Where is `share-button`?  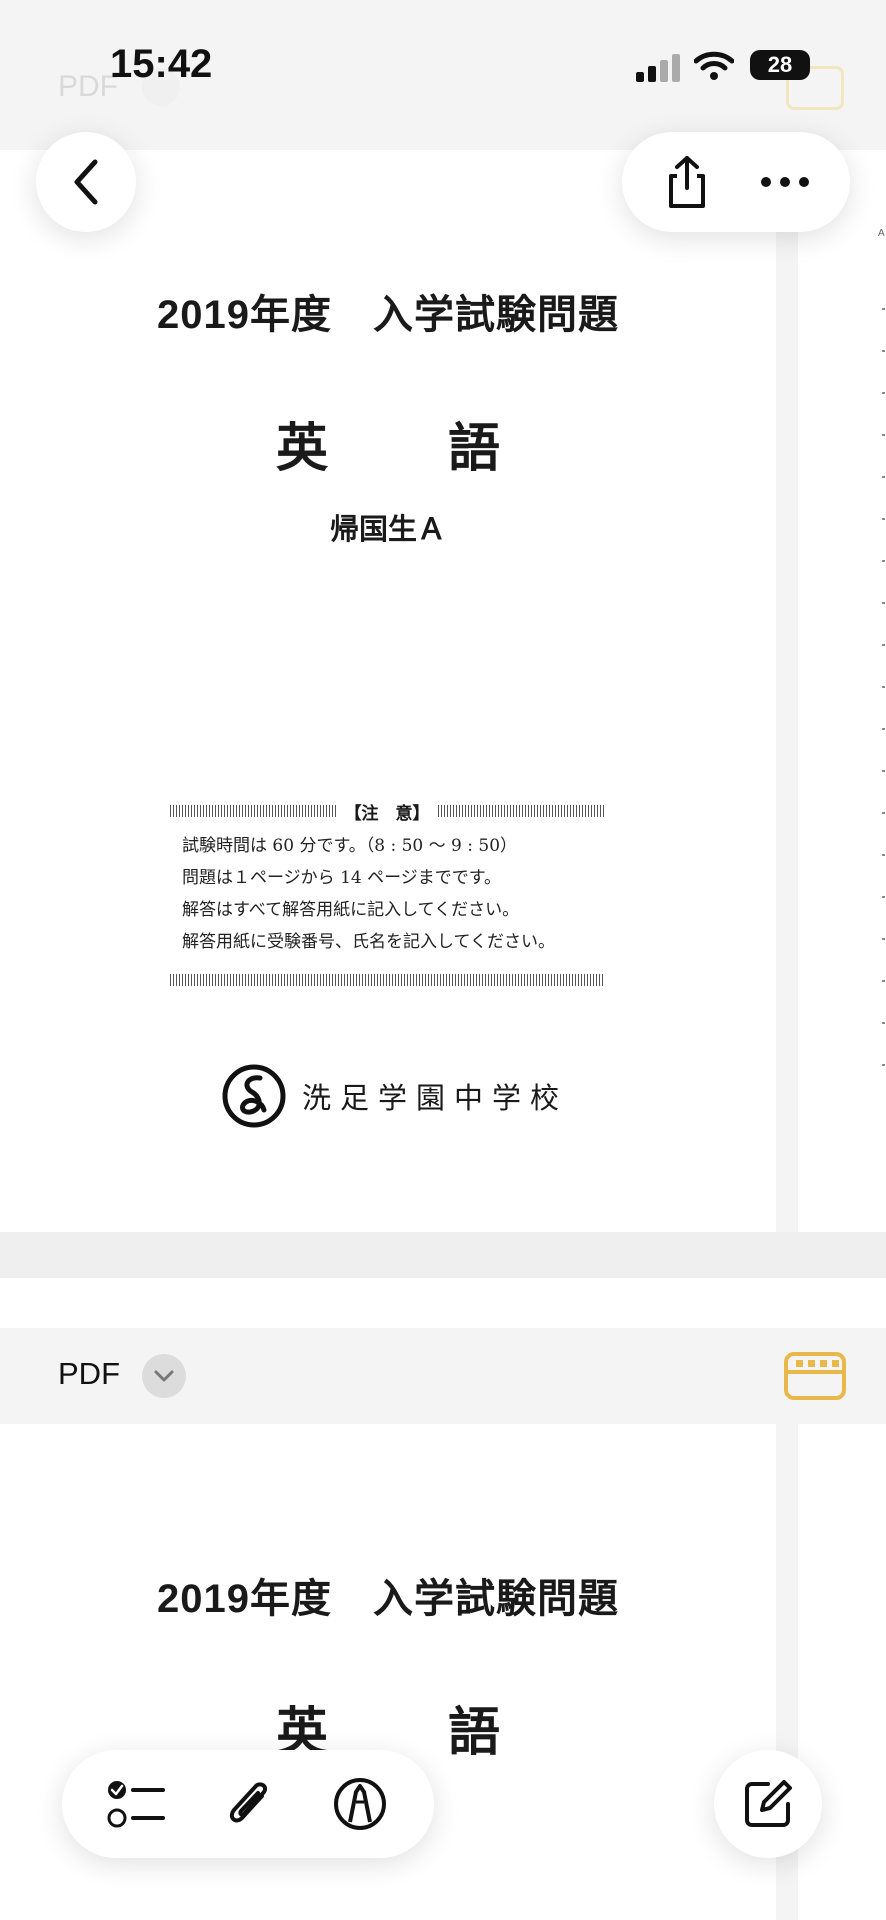
share-button is located at coordinates (687, 182).